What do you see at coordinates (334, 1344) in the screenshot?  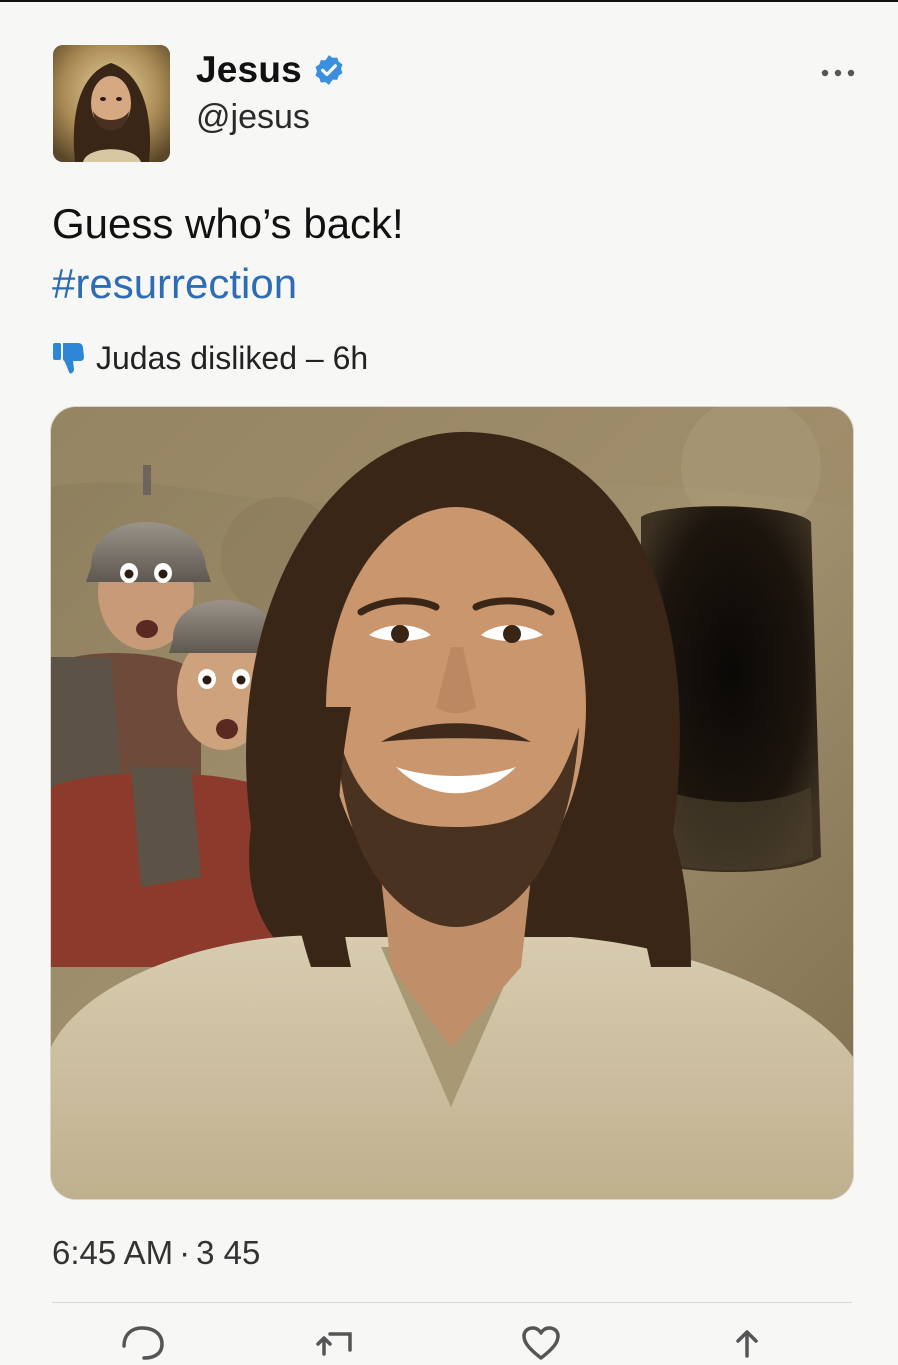 I see `retweet-icon` at bounding box center [334, 1344].